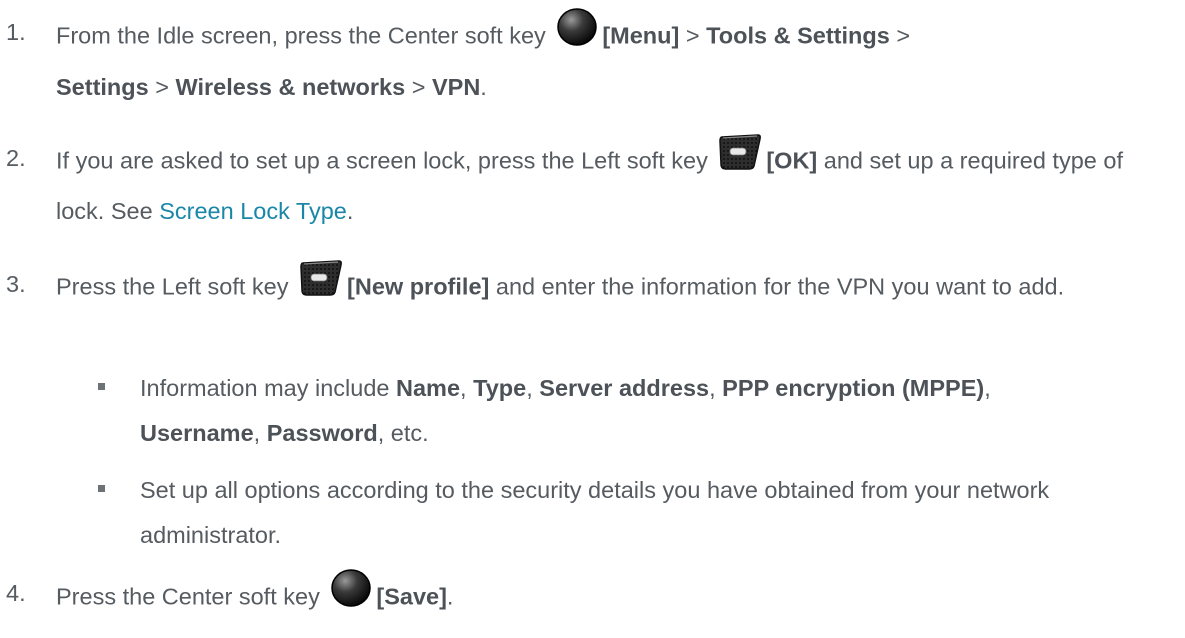  I want to click on screen-lock-type-link: Screen Lock Type, so click(253, 211).